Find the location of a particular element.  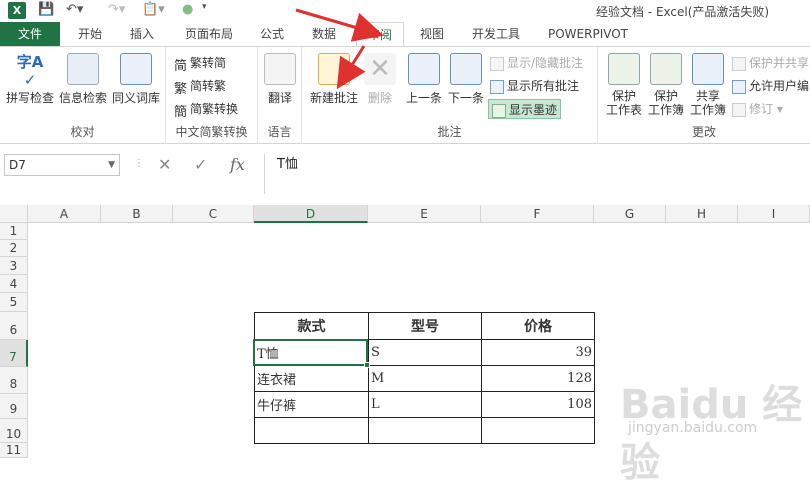

arrow-to-review-tab is located at coordinates (339, 25).